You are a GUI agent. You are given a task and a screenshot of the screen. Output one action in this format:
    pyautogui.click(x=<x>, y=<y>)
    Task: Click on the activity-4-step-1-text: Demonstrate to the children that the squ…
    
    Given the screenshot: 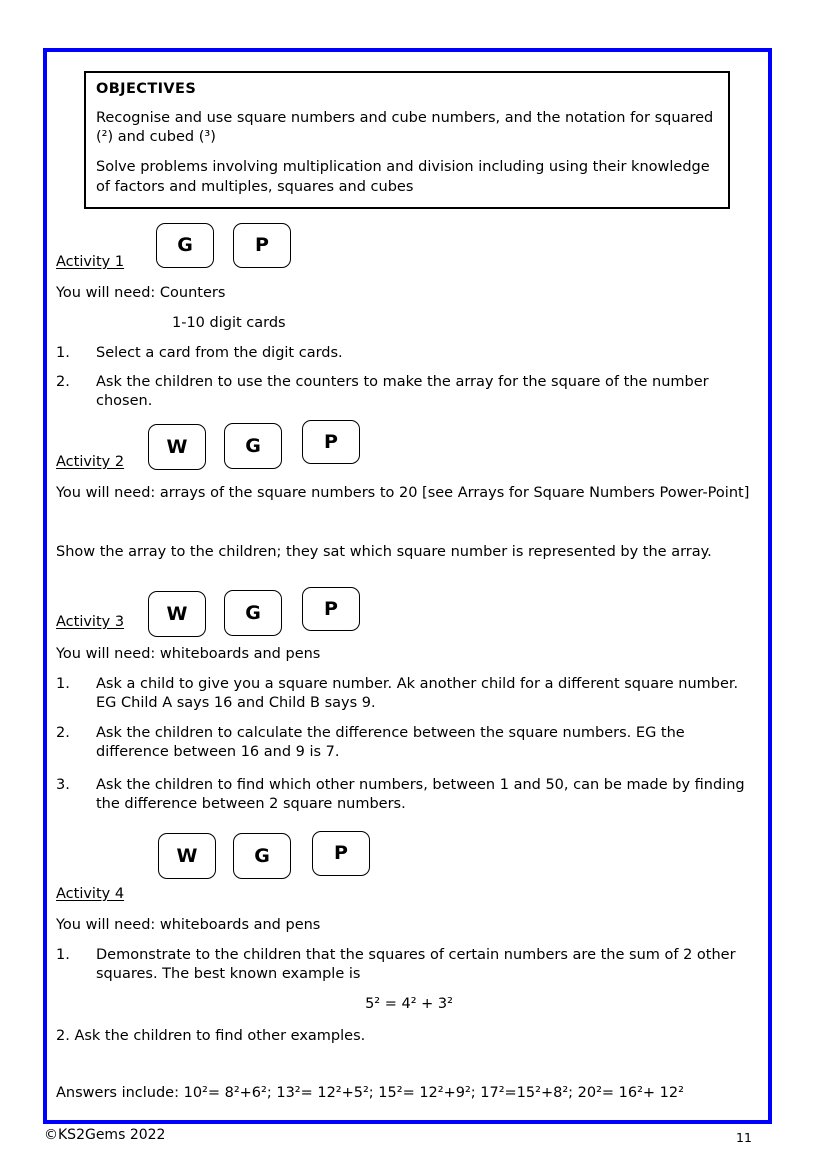 What is the action you would take?
    pyautogui.click(x=416, y=965)
    